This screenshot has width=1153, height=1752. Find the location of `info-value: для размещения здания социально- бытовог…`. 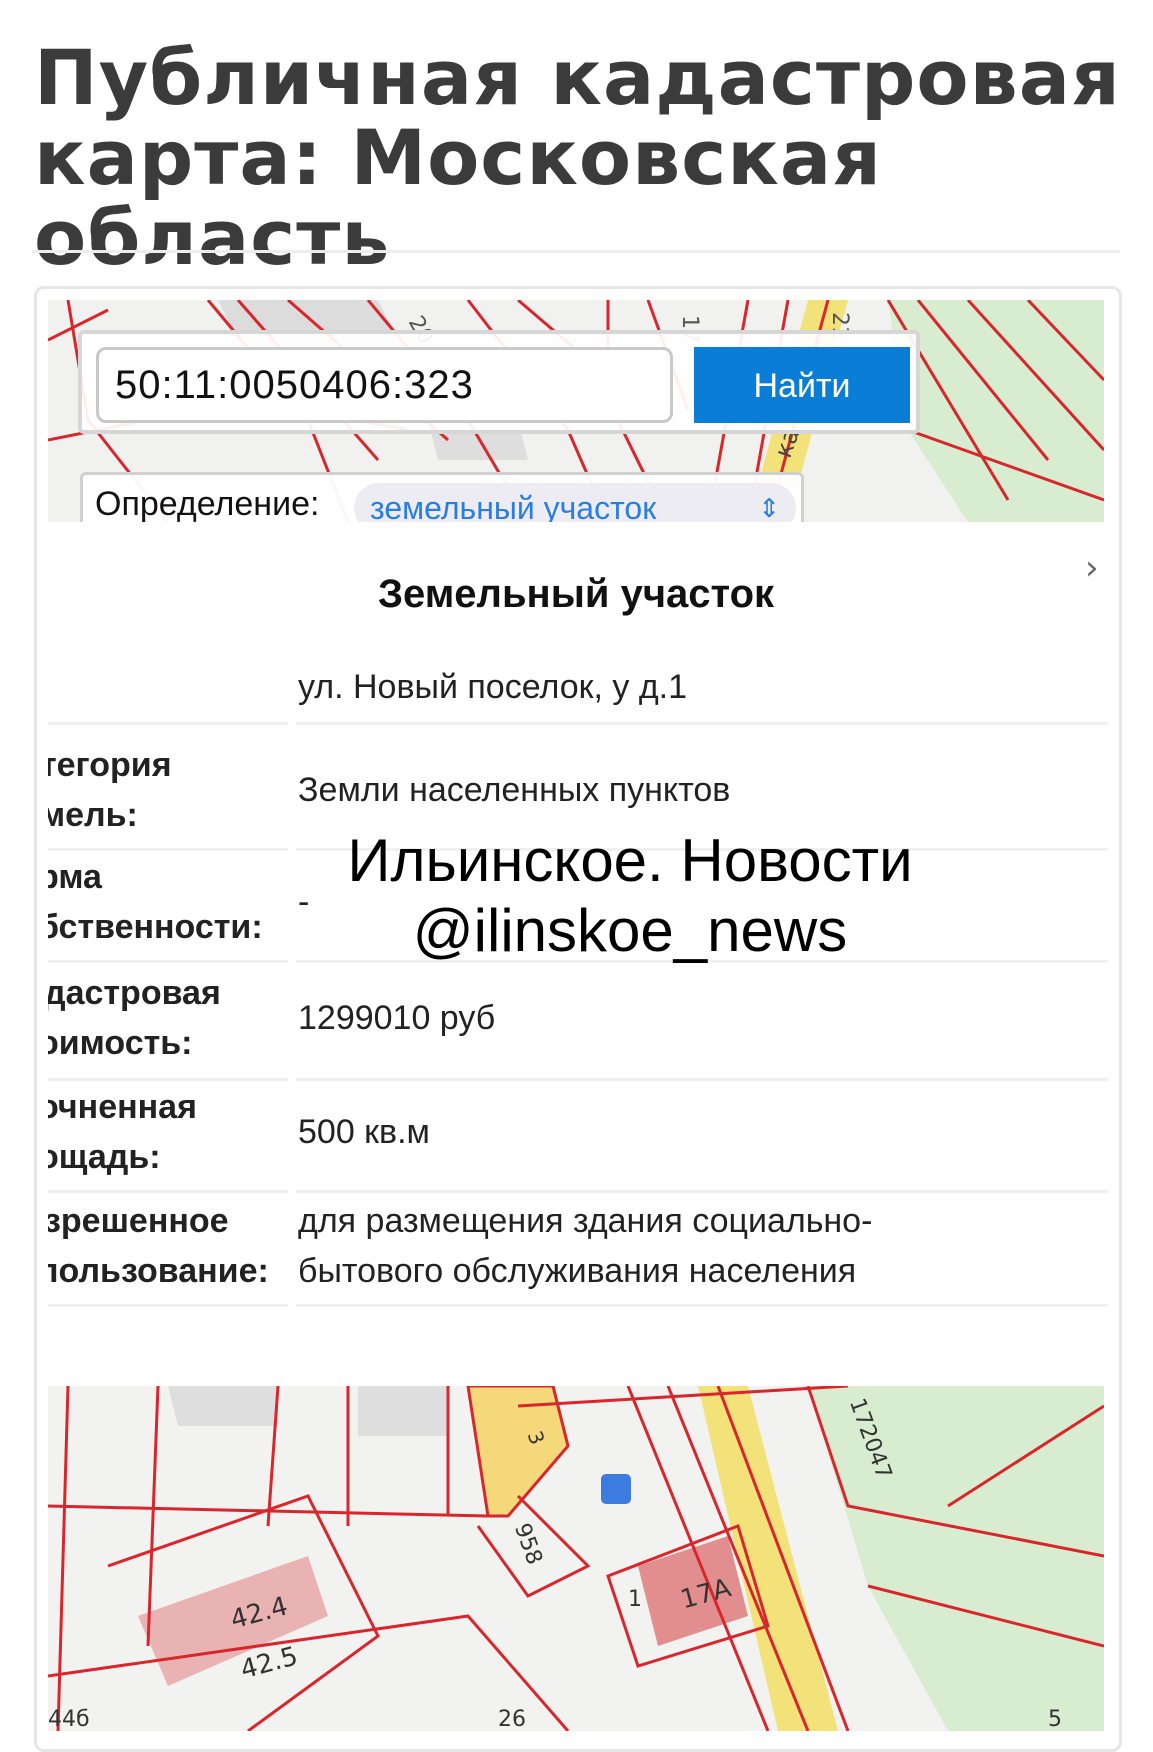

info-value: для размещения здания социально- бытовог… is located at coordinates (585, 1246).